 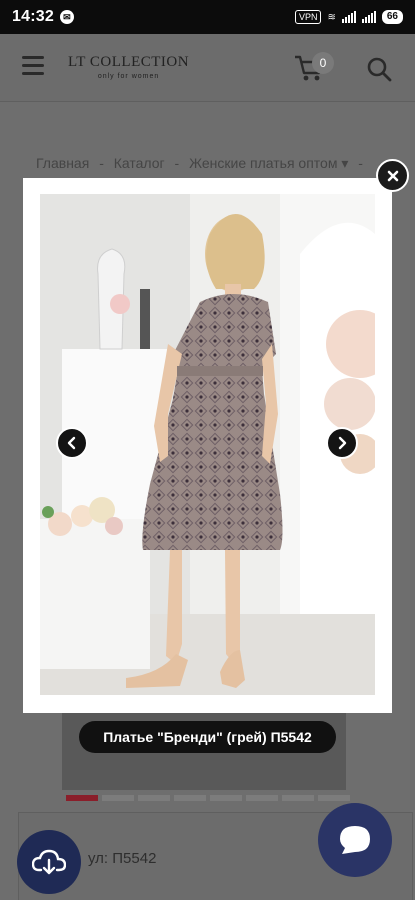 I want to click on site-header: LT COLLECTION only for women 0, so click(x=207, y=68).